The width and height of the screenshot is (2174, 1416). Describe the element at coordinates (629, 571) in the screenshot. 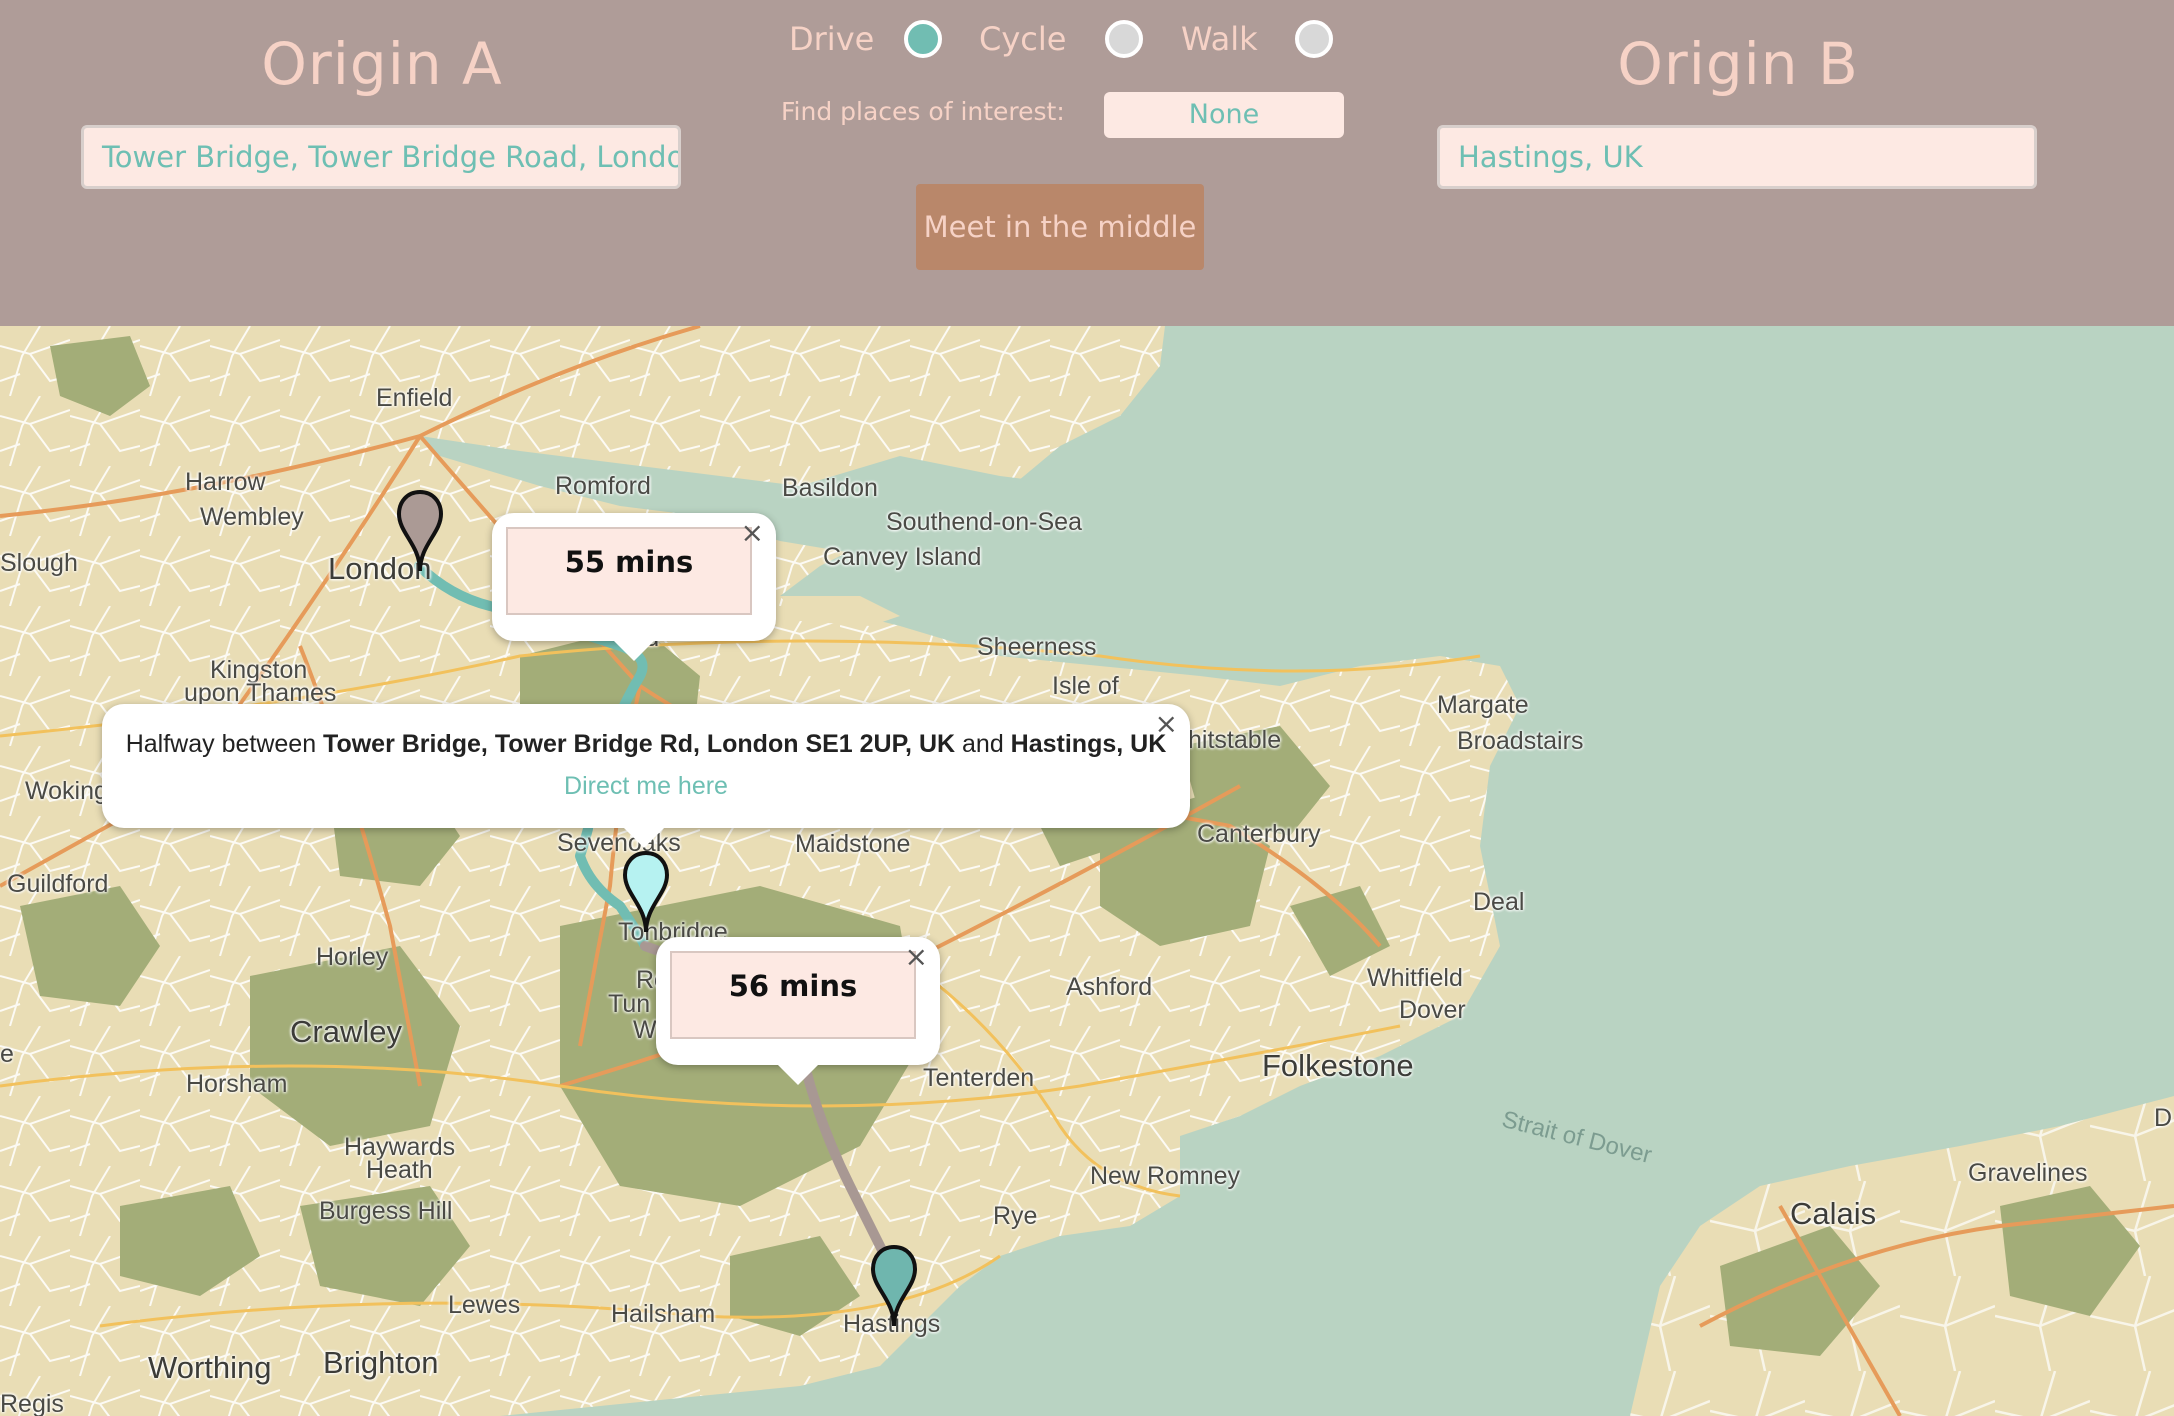

I see `travel-time: 55 mins` at that location.